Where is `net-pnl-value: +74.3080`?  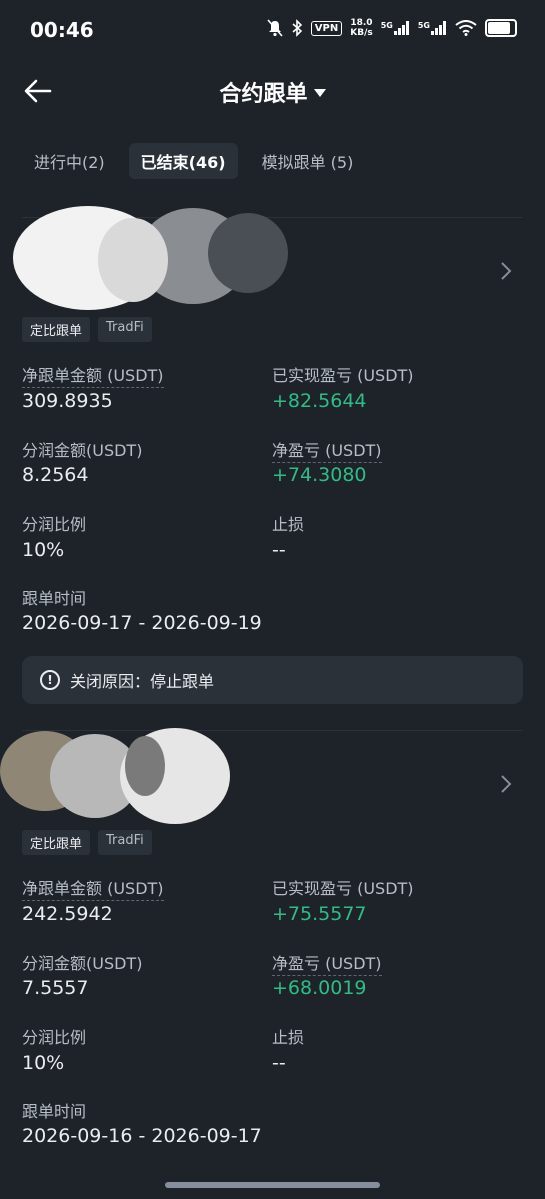
net-pnl-value: +74.3080 is located at coordinates (319, 475).